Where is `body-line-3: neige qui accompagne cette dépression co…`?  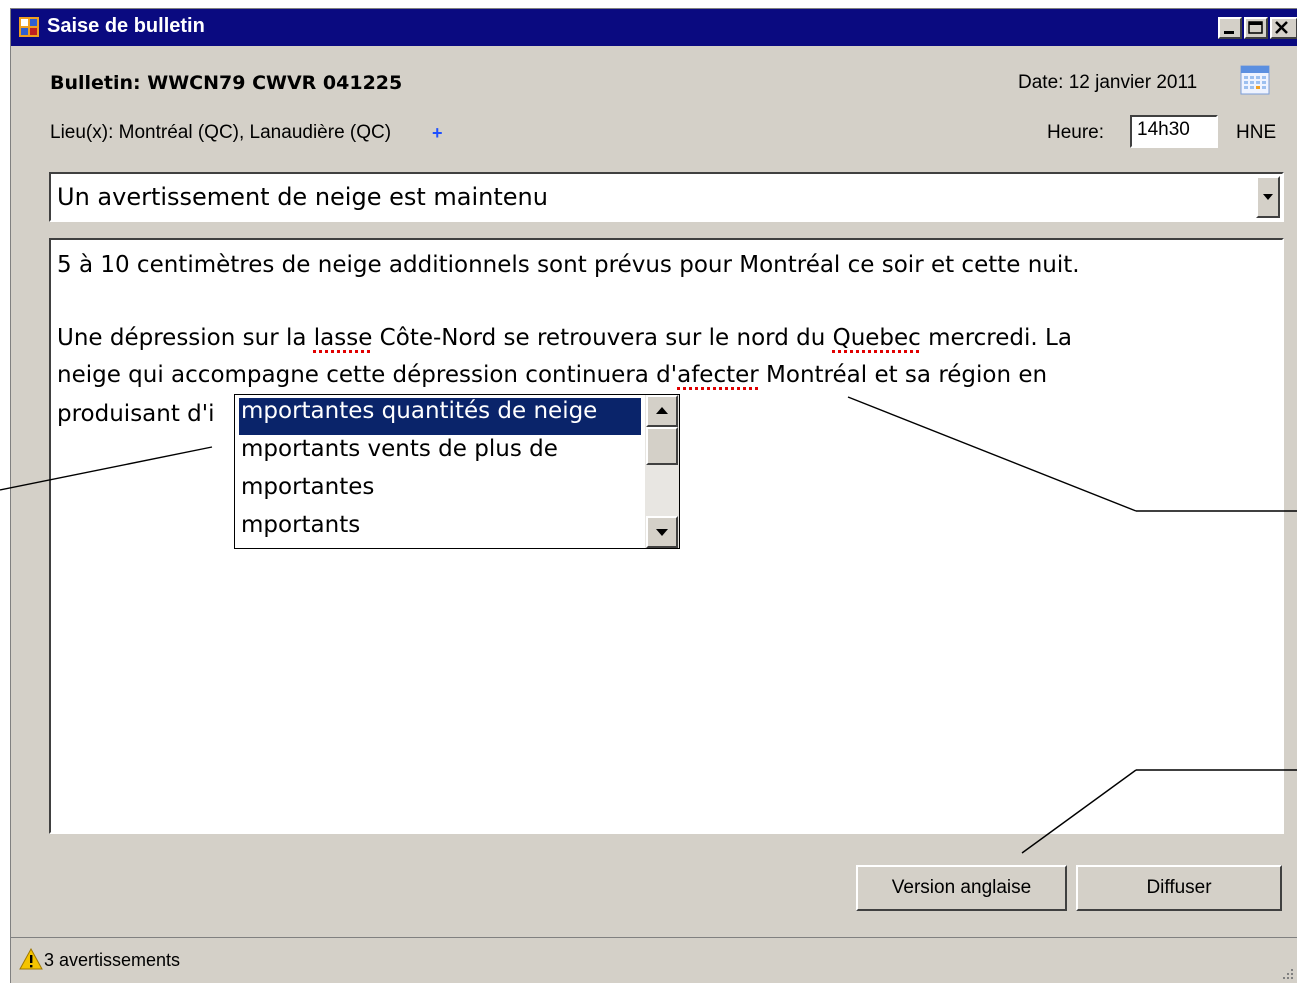 body-line-3: neige qui accompagne cette dépression co… is located at coordinates (552, 375).